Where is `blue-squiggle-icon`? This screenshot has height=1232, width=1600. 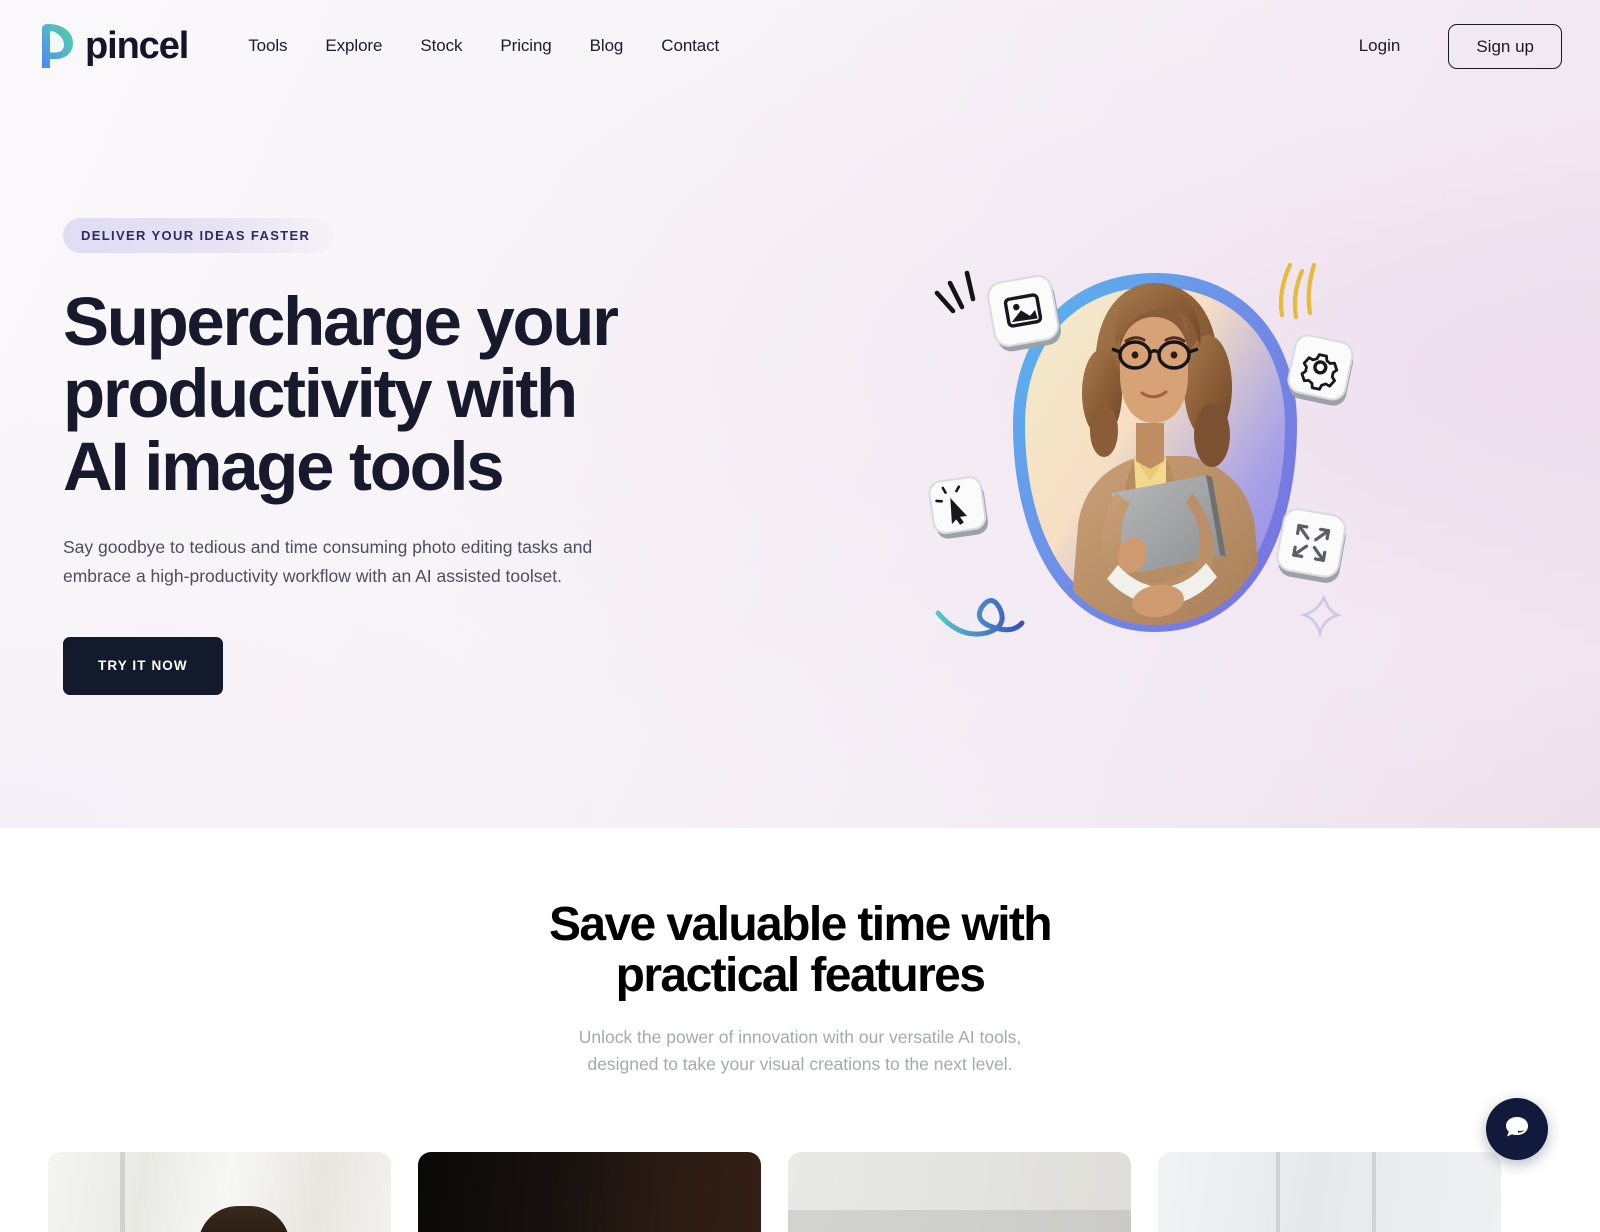
blue-squiggle-icon is located at coordinates (980, 617).